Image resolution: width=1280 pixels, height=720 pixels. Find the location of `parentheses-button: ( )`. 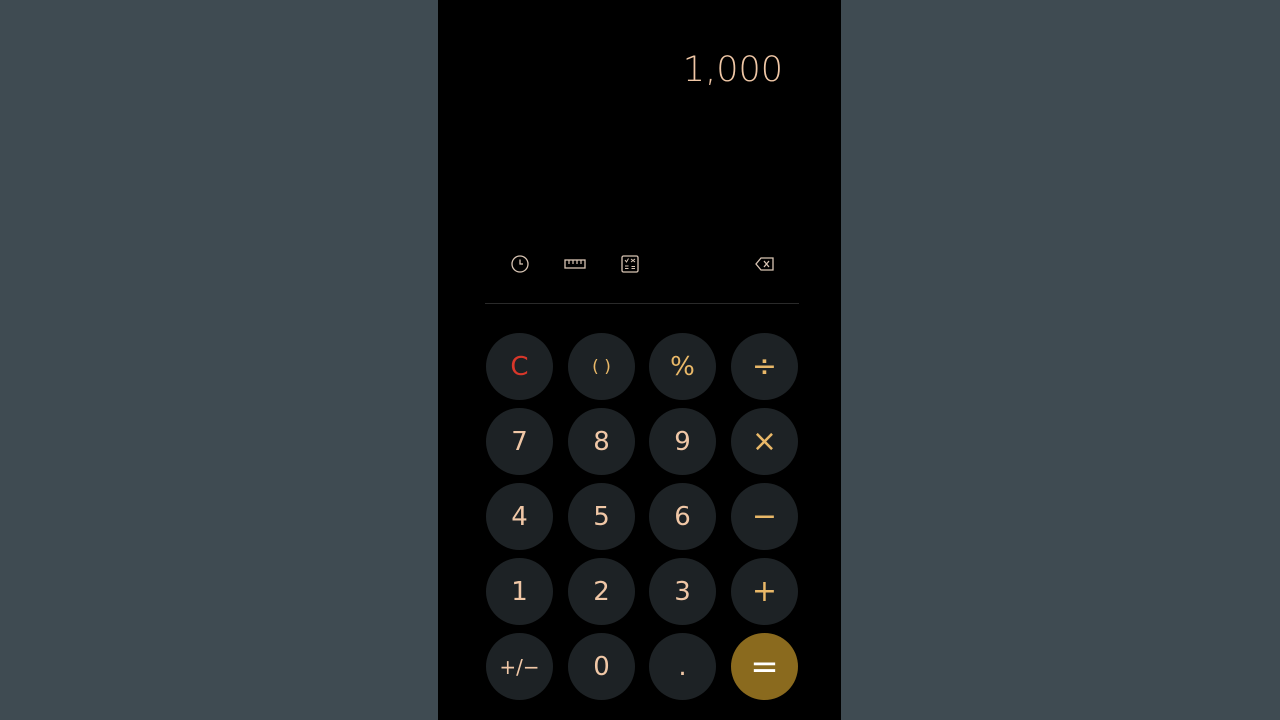

parentheses-button: ( ) is located at coordinates (601, 366).